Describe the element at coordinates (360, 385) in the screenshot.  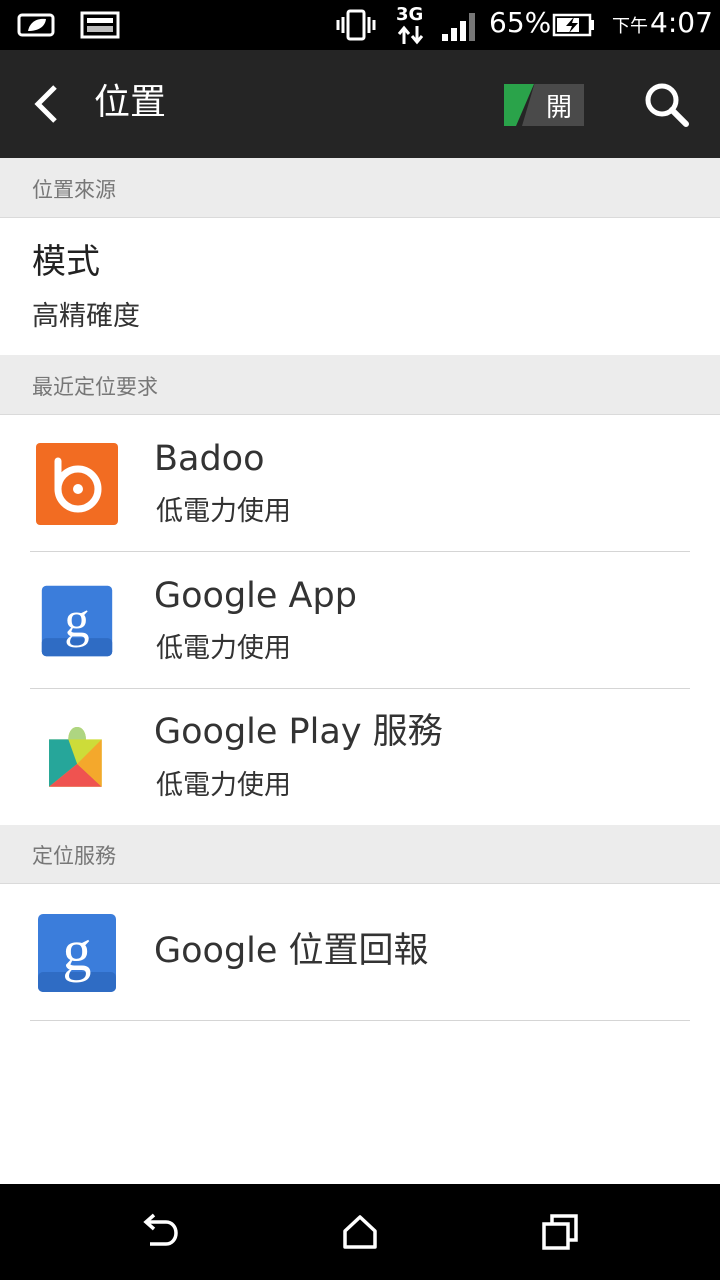
I see `section-header-recent-requests: 最近定位要求` at that location.